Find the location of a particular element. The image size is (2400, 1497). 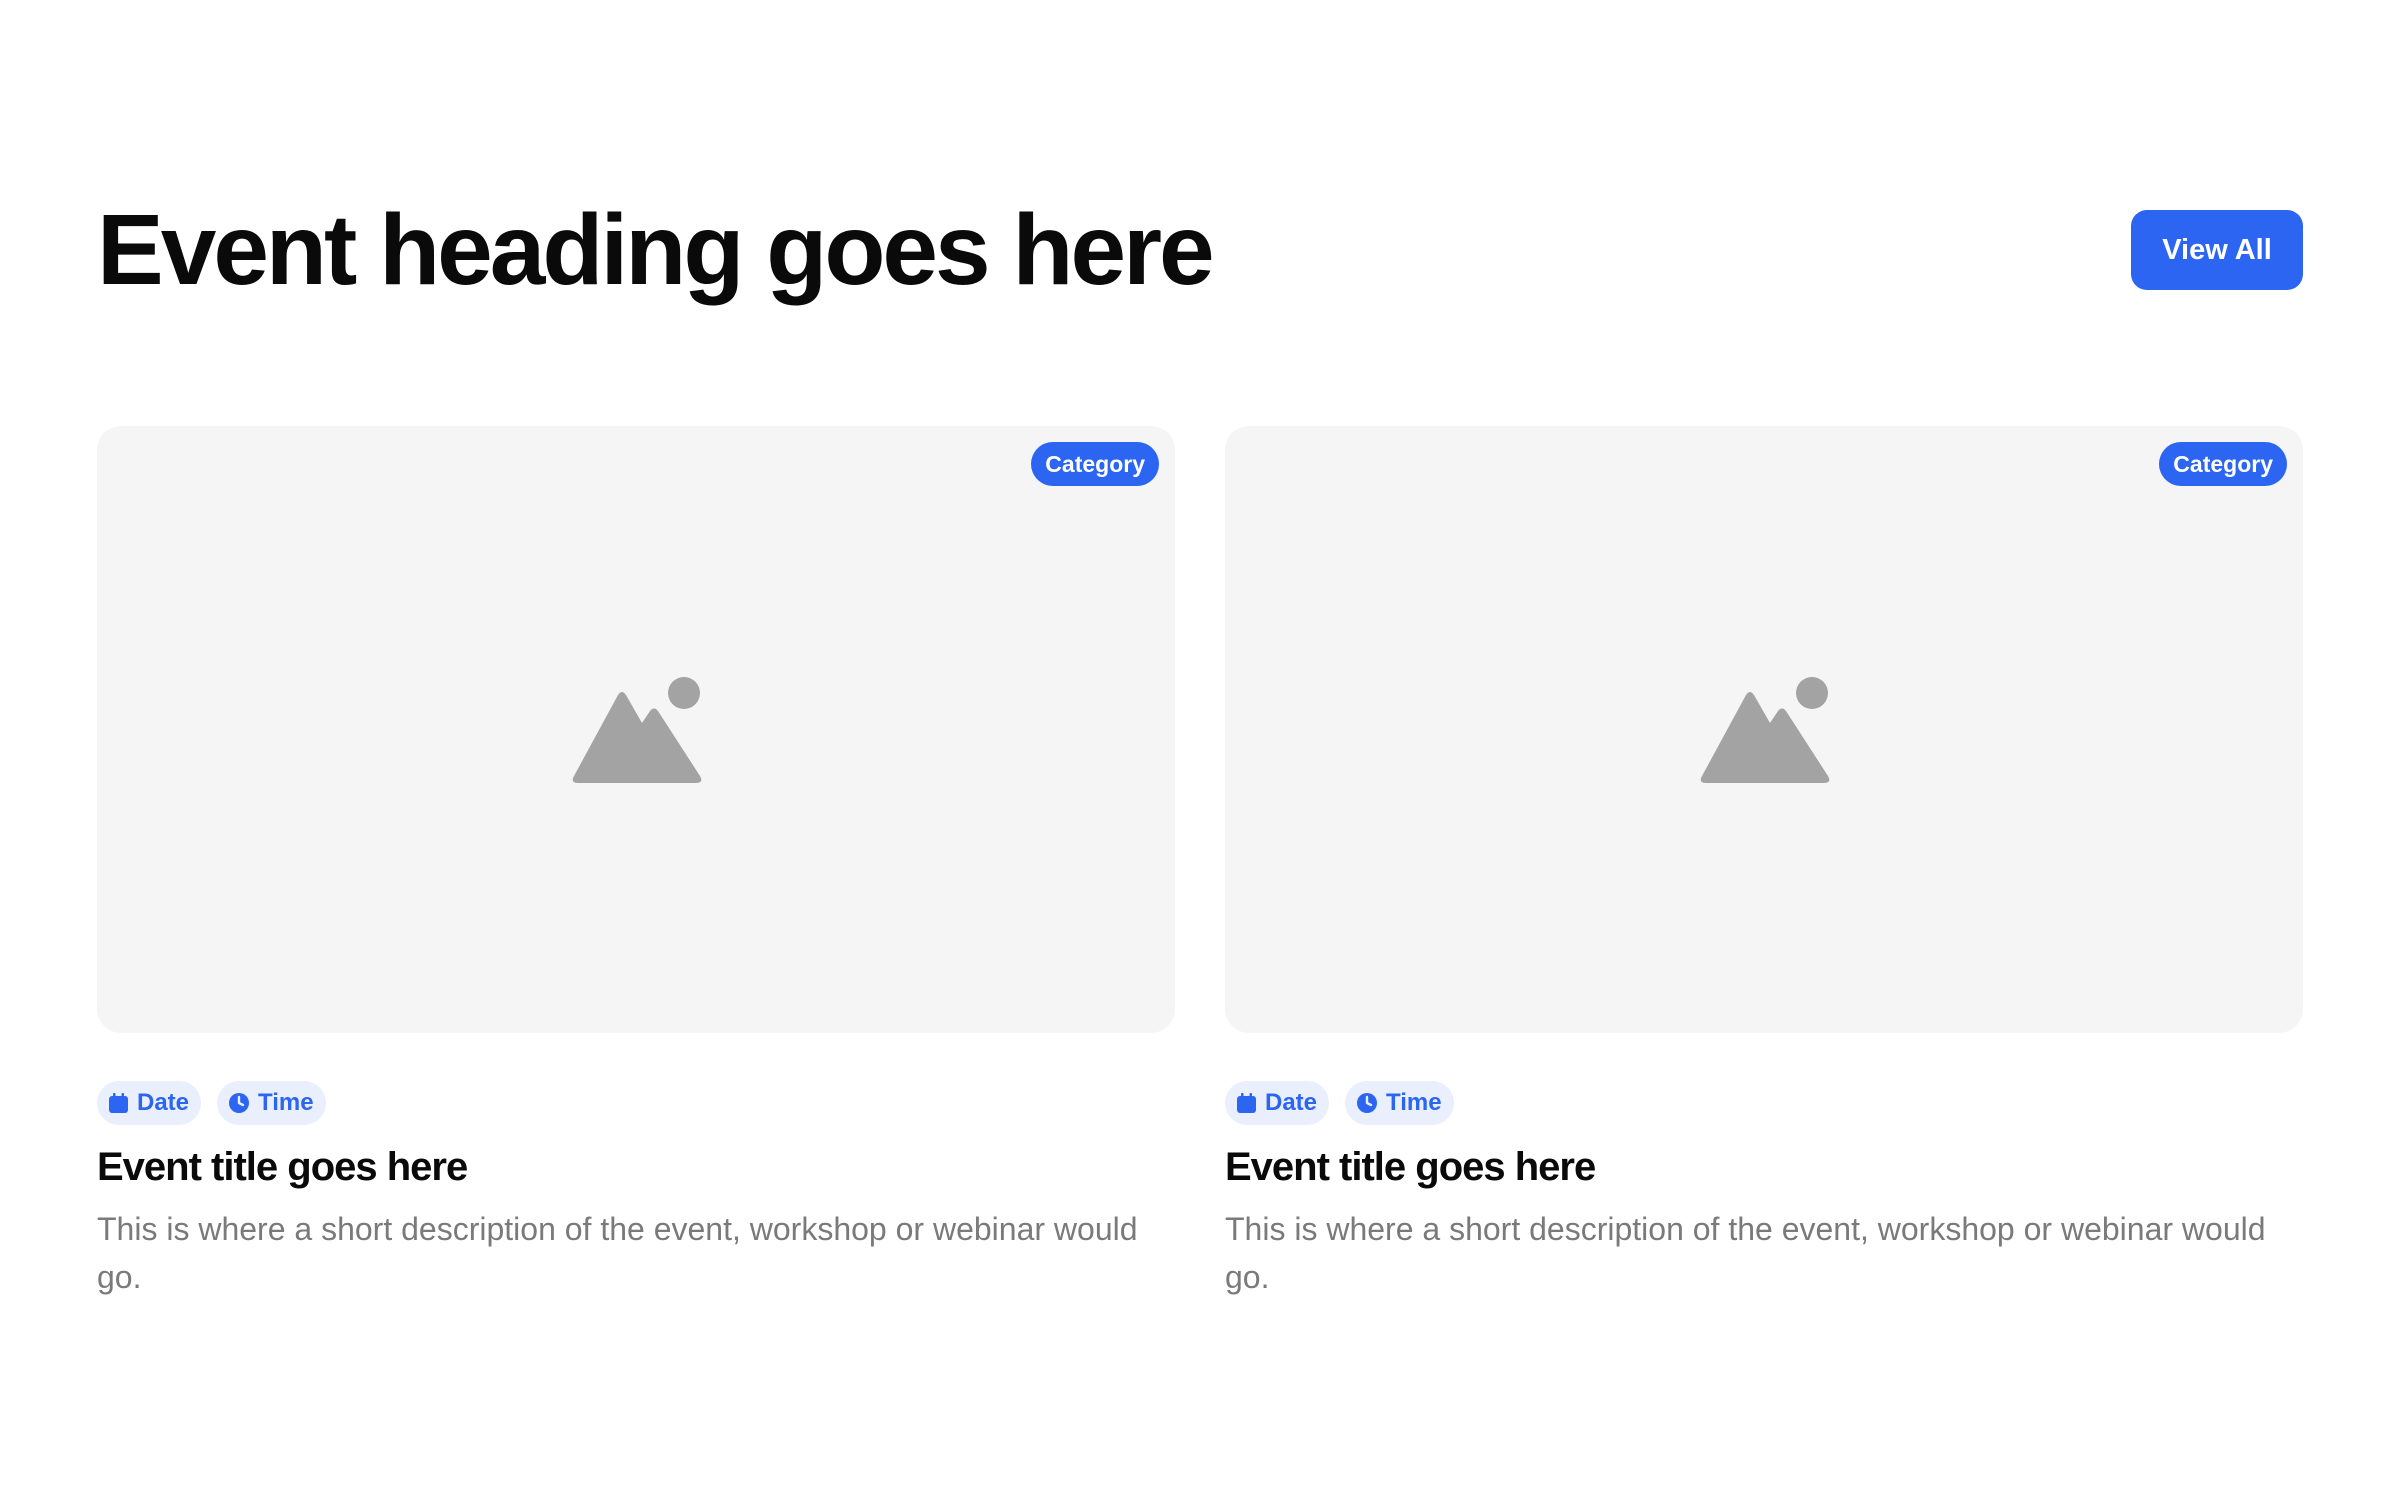

section-header: Event heading goes here View All is located at coordinates (1200, 250).